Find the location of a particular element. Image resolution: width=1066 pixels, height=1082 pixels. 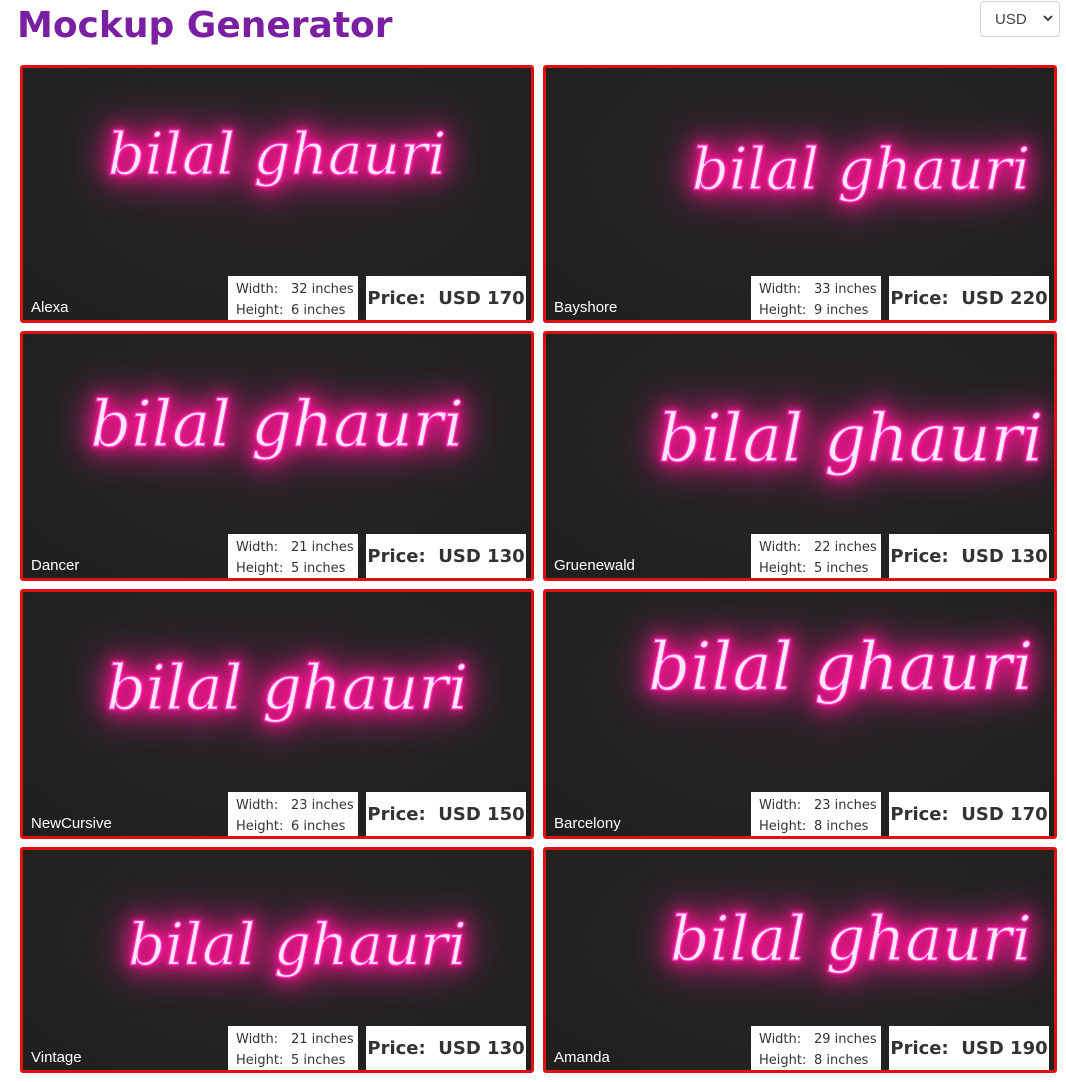

price-box: Price: USD 220 is located at coordinates (969, 298).